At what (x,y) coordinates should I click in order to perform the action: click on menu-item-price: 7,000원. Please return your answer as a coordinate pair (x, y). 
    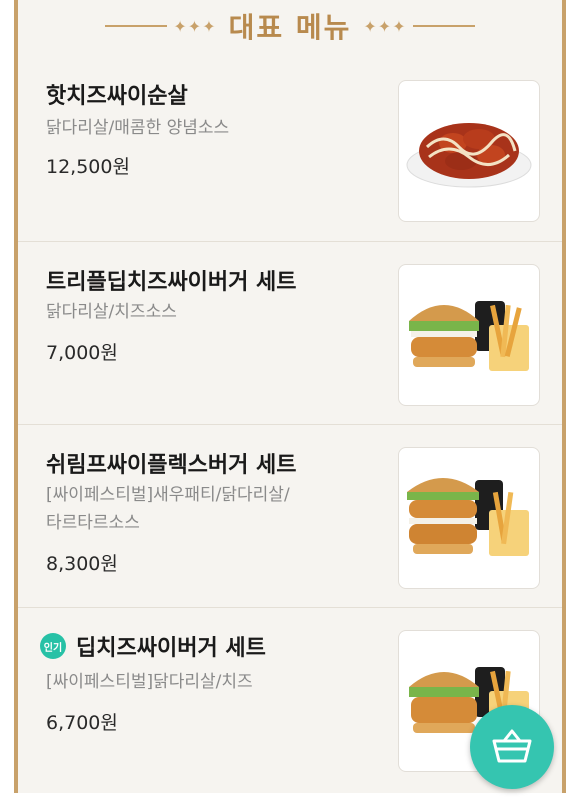
    Looking at the image, I should click on (82, 353).